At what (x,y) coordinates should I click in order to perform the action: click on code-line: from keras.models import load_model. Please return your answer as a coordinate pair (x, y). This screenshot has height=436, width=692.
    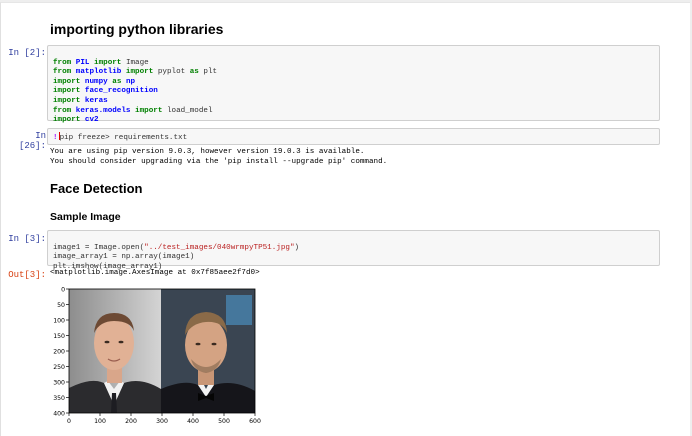
    Looking at the image, I should click on (133, 110).